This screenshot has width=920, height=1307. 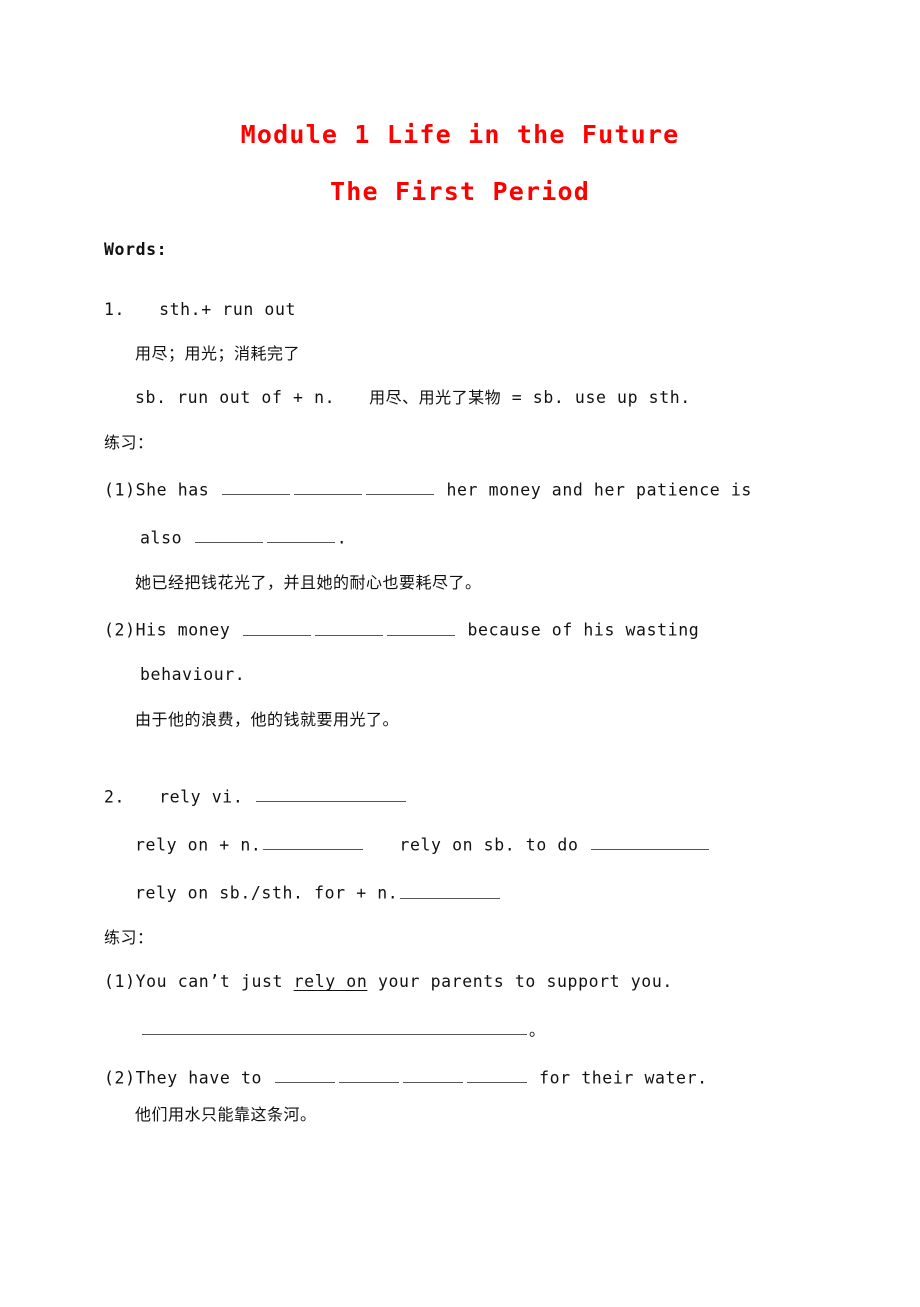 What do you see at coordinates (601, 397) in the screenshot?
I see `entry-1-usage-equals: = sb. use up sth.` at bounding box center [601, 397].